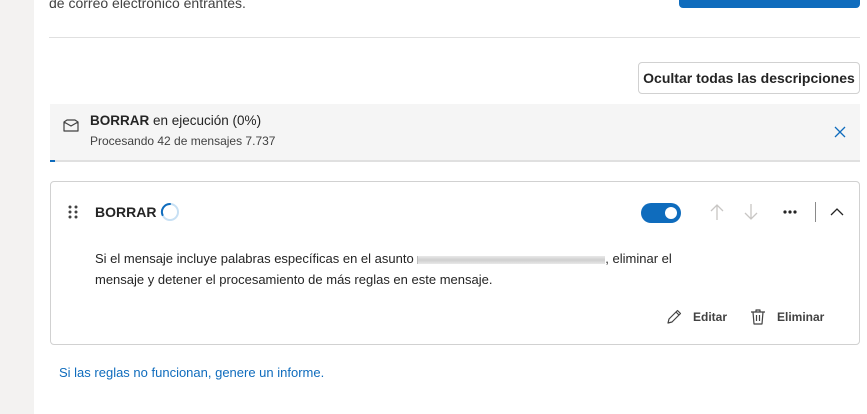 The height and width of the screenshot is (414, 867). What do you see at coordinates (674, 316) in the screenshot?
I see `pencil-icon` at bounding box center [674, 316].